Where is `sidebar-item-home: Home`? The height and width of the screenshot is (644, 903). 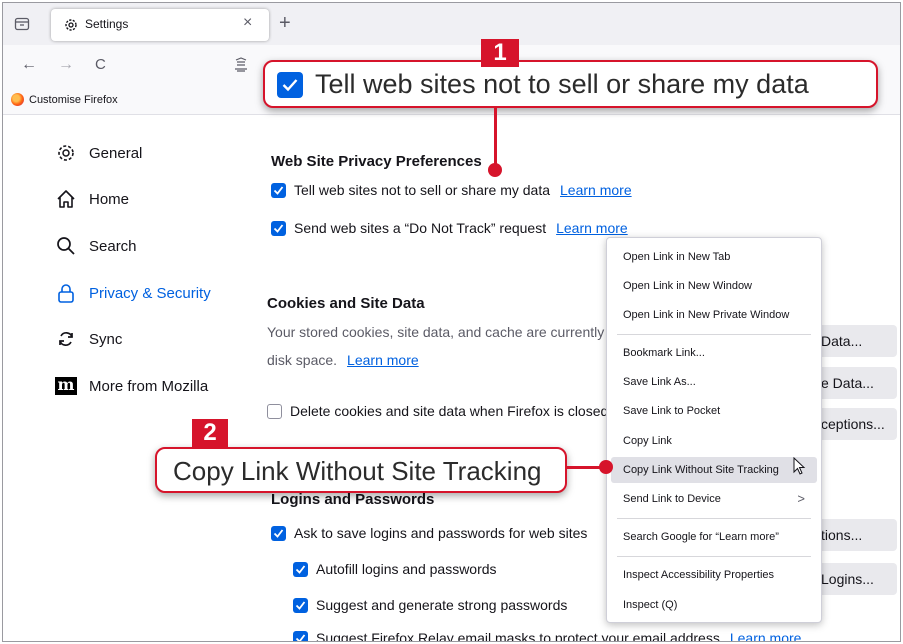 sidebar-item-home: Home is located at coordinates (150, 199).